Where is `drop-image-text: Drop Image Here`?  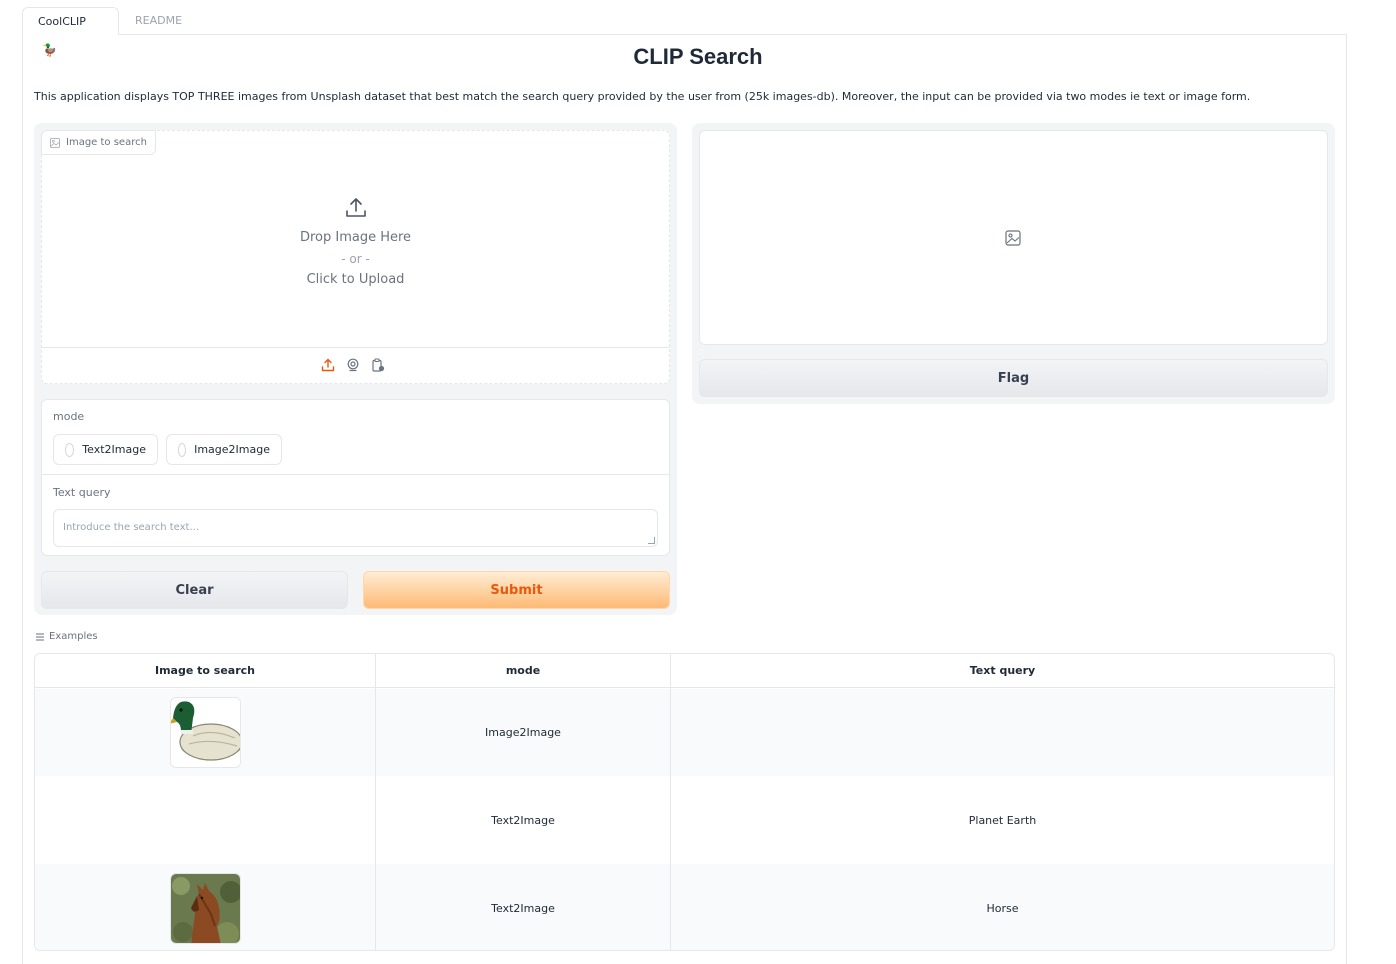
drop-image-text: Drop Image Here is located at coordinates (355, 237).